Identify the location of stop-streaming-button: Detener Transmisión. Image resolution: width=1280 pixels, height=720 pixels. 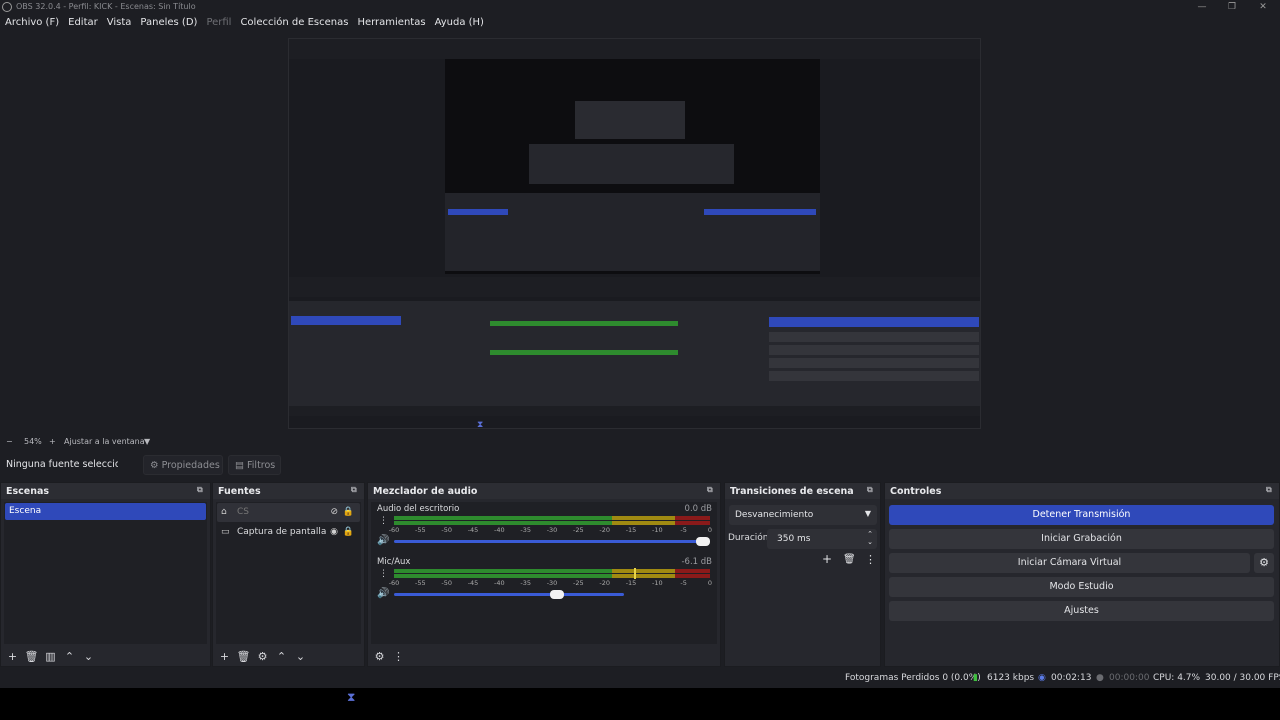
(1081, 515).